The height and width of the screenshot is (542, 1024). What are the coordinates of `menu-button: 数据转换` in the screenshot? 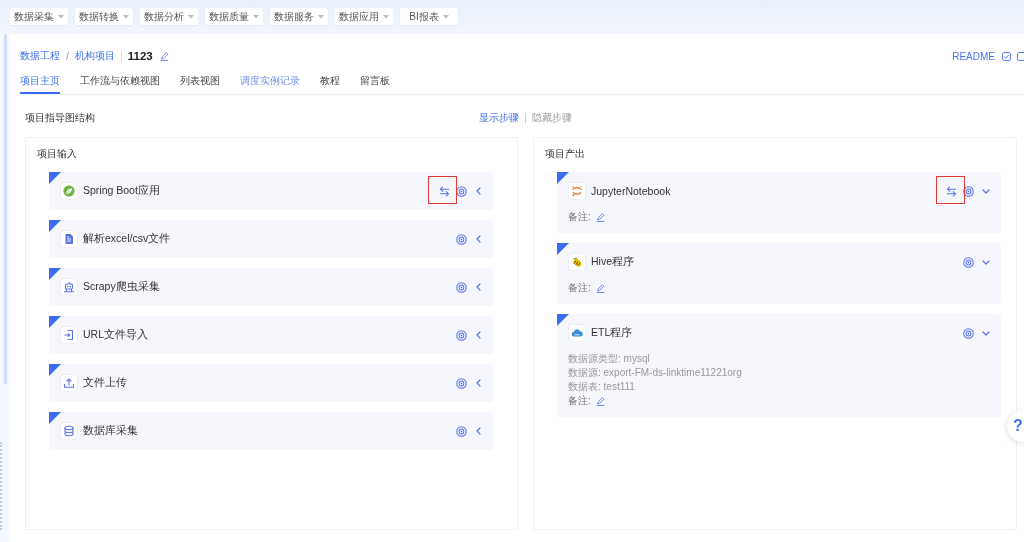 It's located at (104, 16).